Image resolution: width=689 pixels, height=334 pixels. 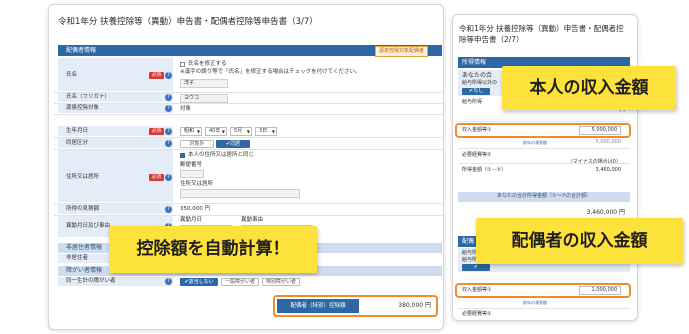 I want to click on label-kana: 氏名（フリガナ）, so click(x=115, y=98).